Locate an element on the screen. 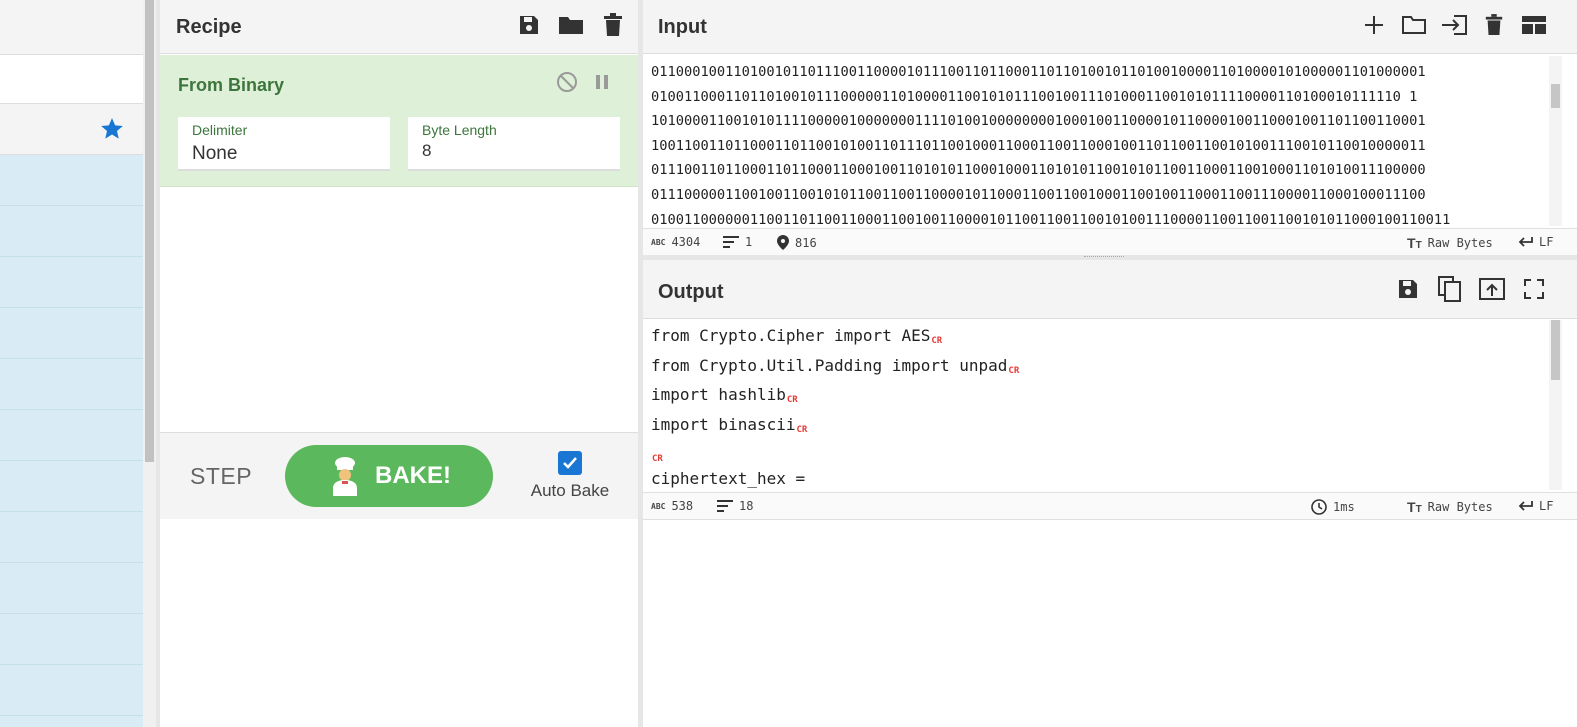 Image resolution: width=1577 pixels, height=727 pixels. delimiter-value: None is located at coordinates (214, 154).